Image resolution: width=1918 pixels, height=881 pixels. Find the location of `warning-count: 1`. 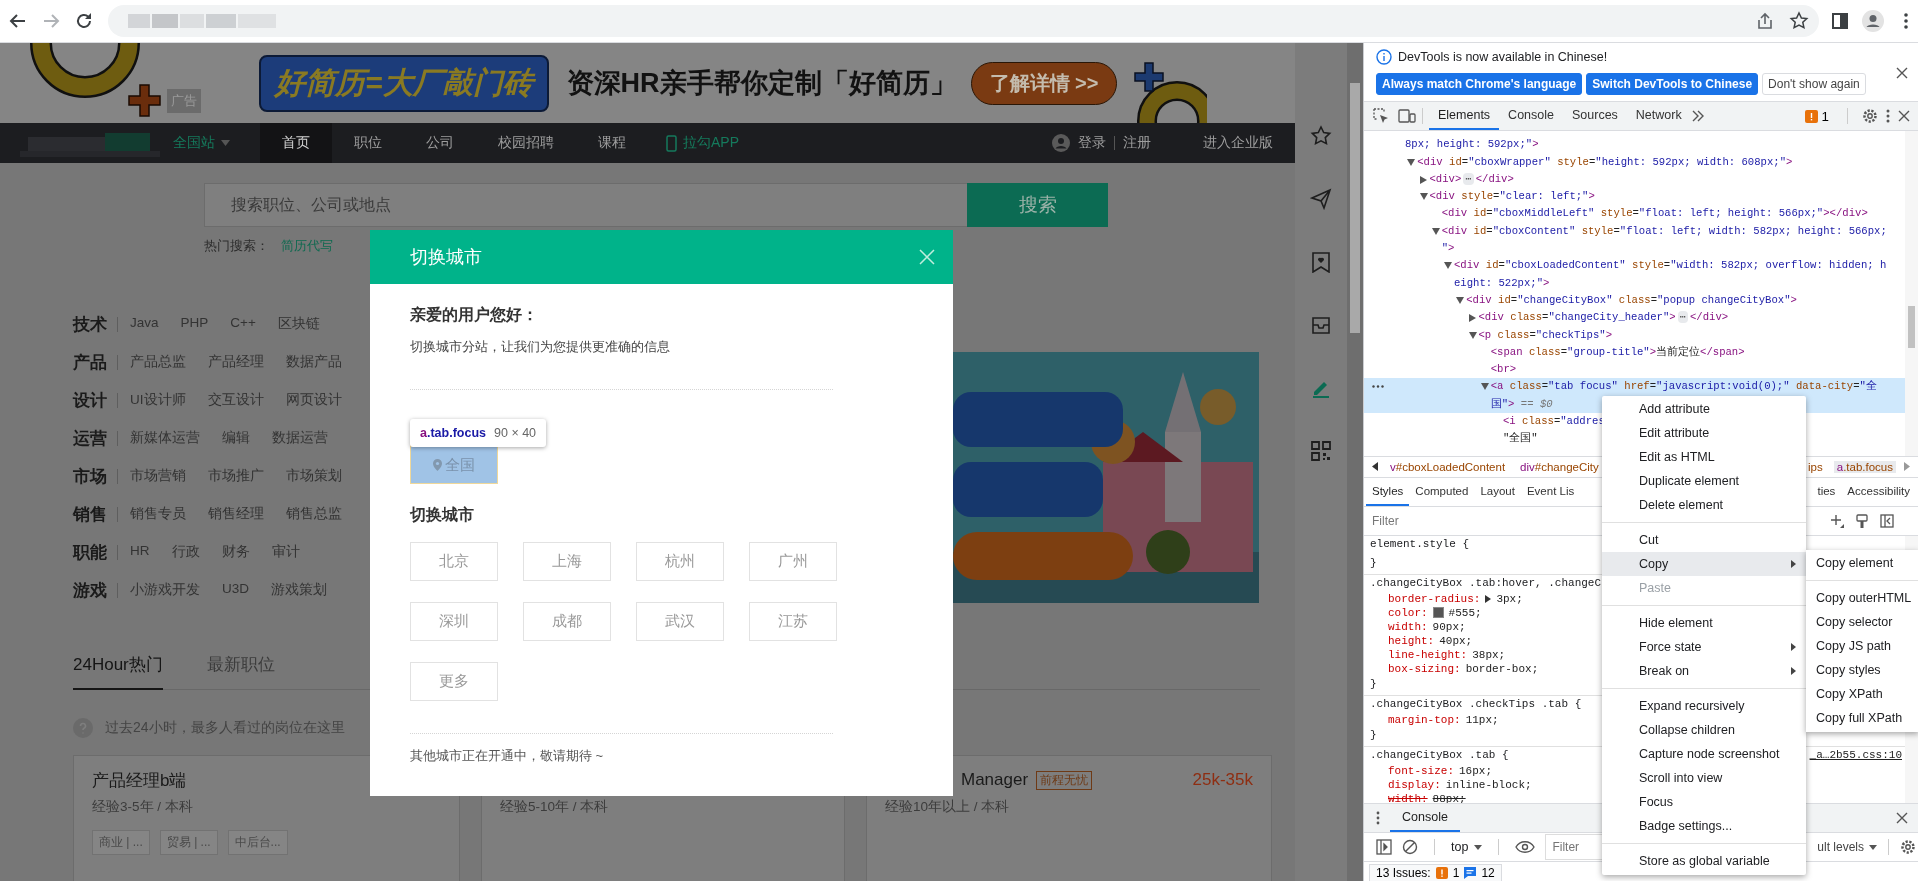

warning-count: 1 is located at coordinates (1456, 873).